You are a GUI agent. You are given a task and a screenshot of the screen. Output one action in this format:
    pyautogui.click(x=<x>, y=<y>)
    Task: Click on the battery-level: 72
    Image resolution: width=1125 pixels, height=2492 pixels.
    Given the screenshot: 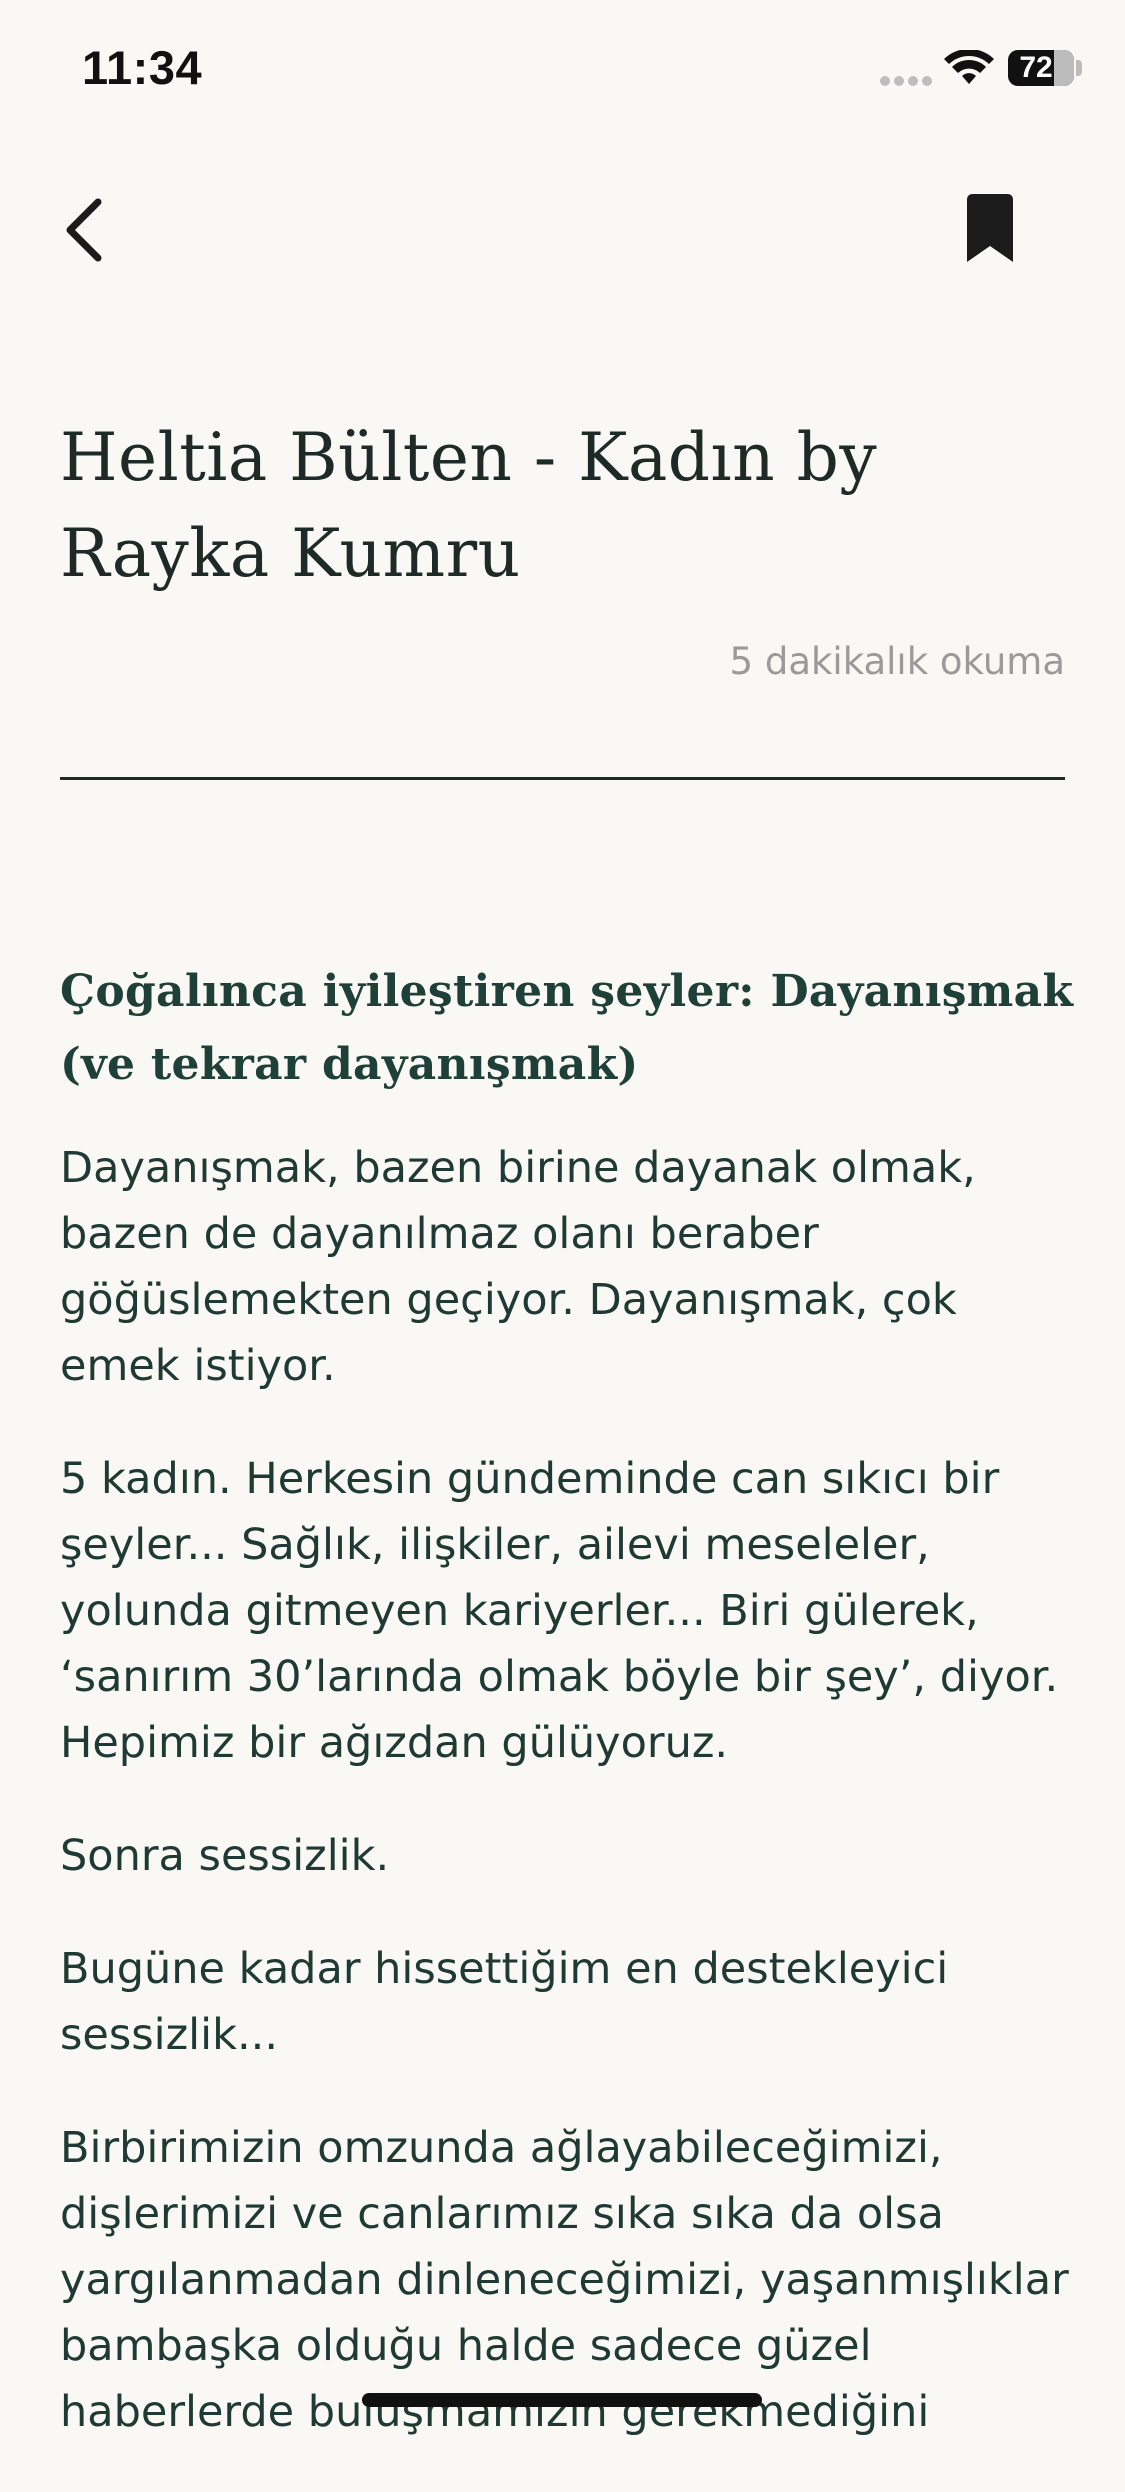 What is the action you would take?
    pyautogui.click(x=1036, y=67)
    